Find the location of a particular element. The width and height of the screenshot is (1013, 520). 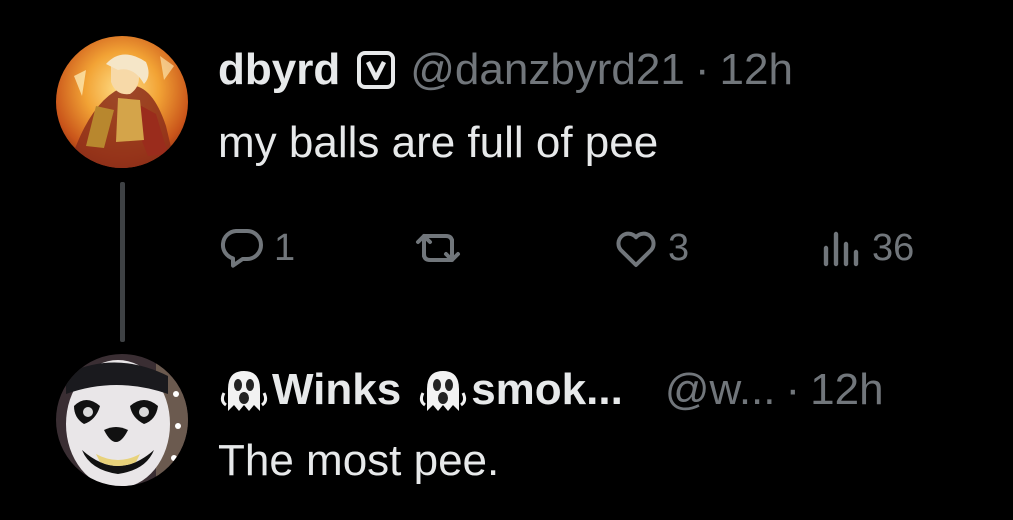

tweet-header: dbyrd @danzbyrd21 · 12h is located at coordinates (505, 70).